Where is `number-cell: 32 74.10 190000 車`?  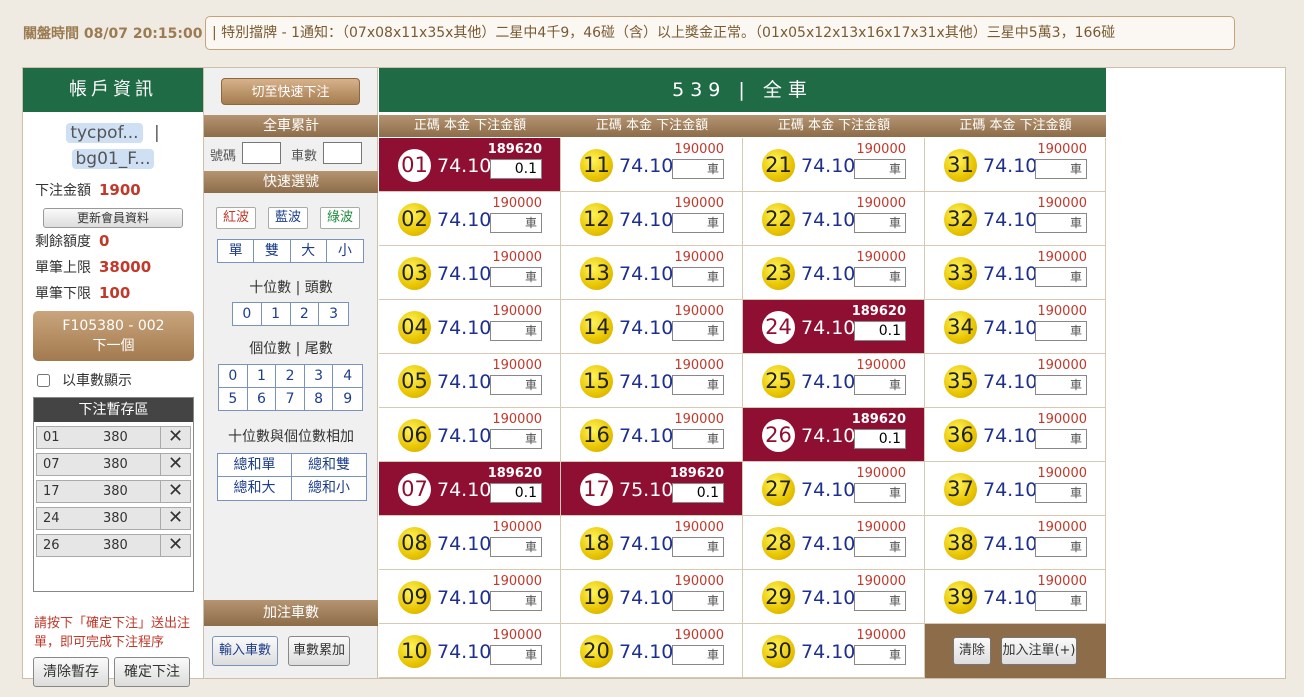 number-cell: 32 74.10 190000 車 is located at coordinates (1015, 219).